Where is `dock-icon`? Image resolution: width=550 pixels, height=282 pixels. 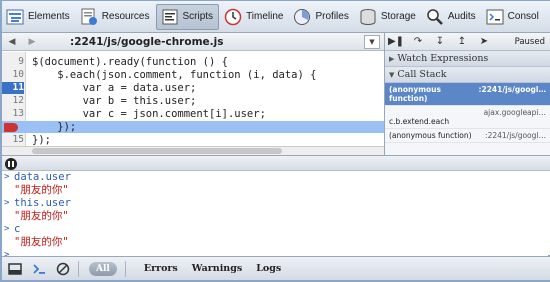
dock-icon is located at coordinates (15, 268).